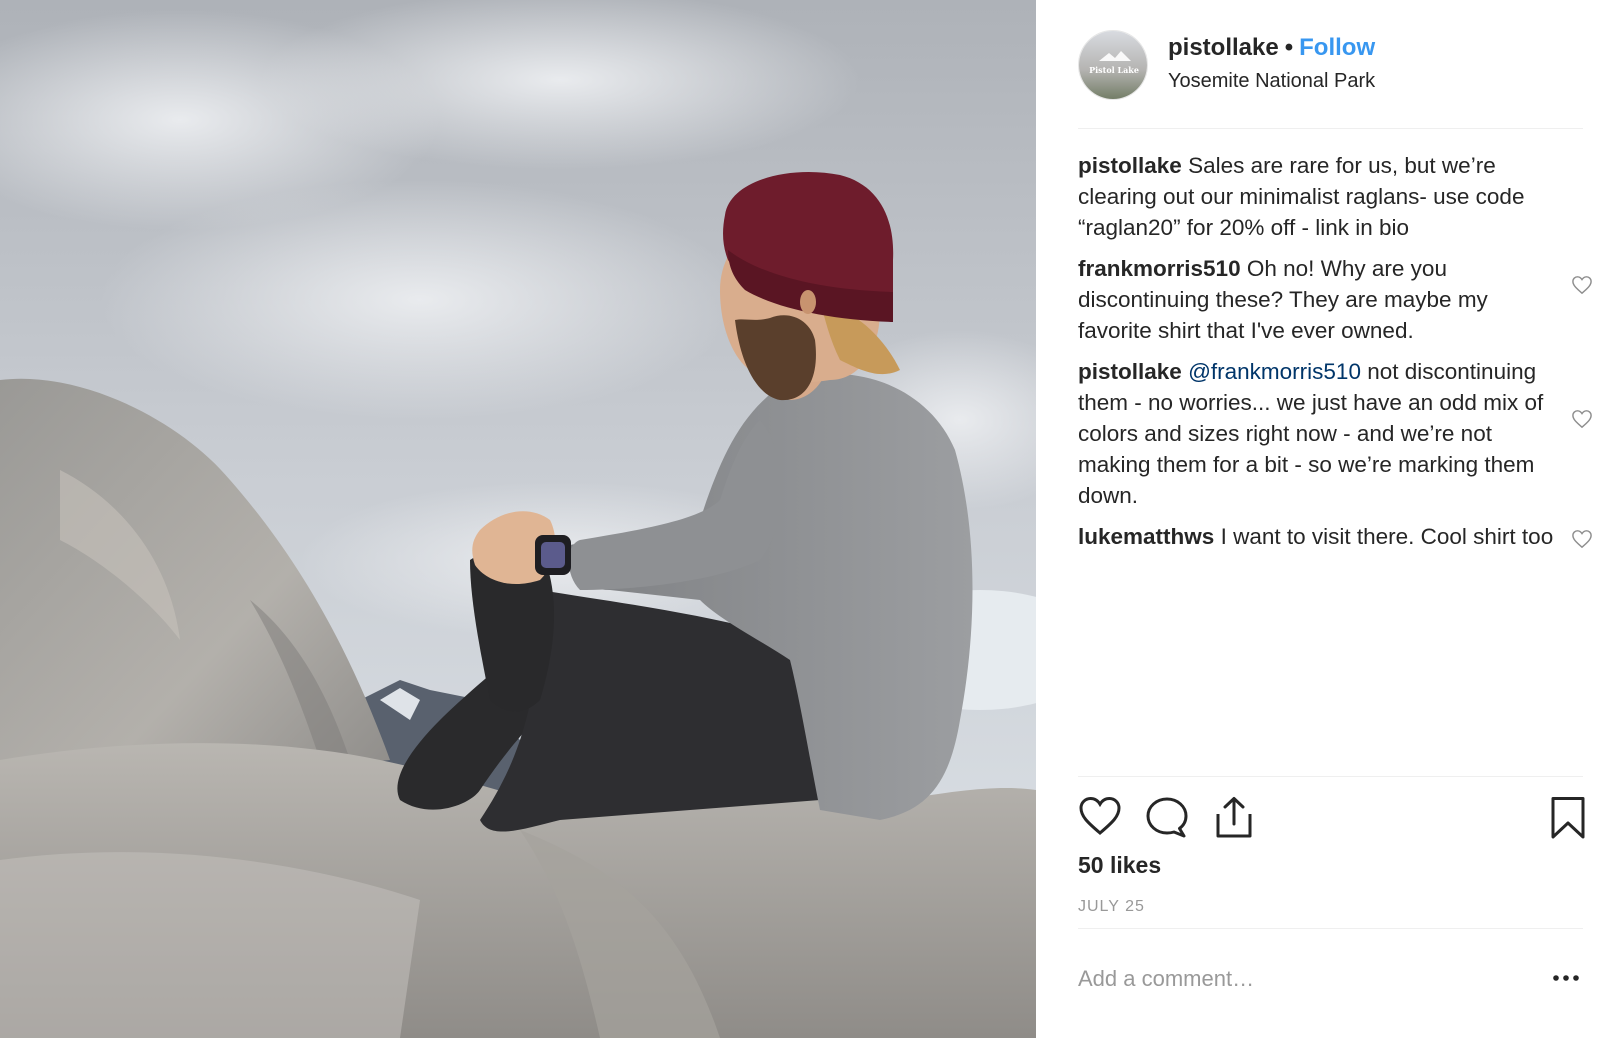 The height and width of the screenshot is (1038, 1600). Describe the element at coordinates (1387, 536) in the screenshot. I see `comment-text: I want to visit there. Cool shirt too` at that location.